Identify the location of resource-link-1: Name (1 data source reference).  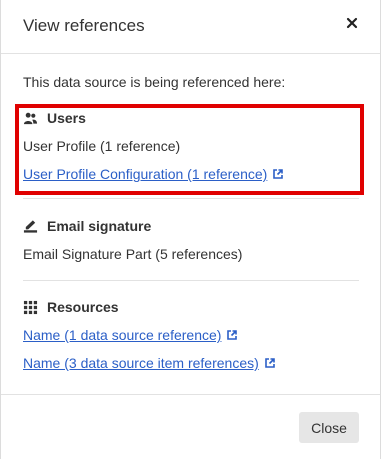
(130, 335).